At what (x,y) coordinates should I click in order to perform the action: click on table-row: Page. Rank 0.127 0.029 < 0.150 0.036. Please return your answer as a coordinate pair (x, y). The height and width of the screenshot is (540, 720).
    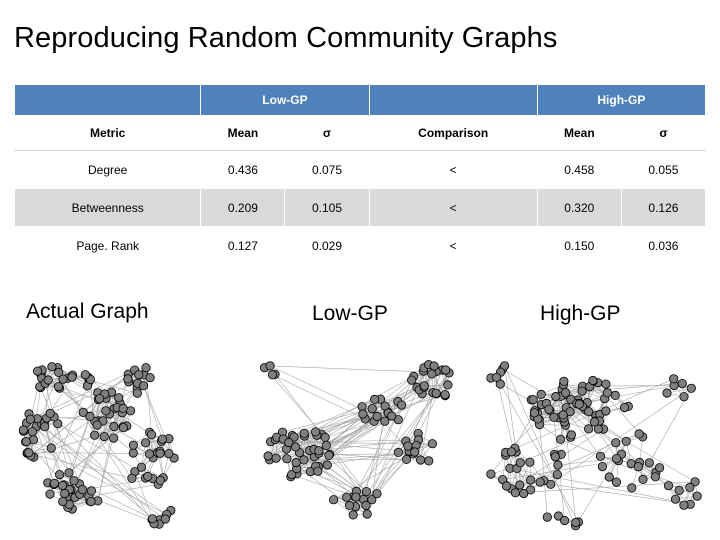
    Looking at the image, I should click on (360, 245).